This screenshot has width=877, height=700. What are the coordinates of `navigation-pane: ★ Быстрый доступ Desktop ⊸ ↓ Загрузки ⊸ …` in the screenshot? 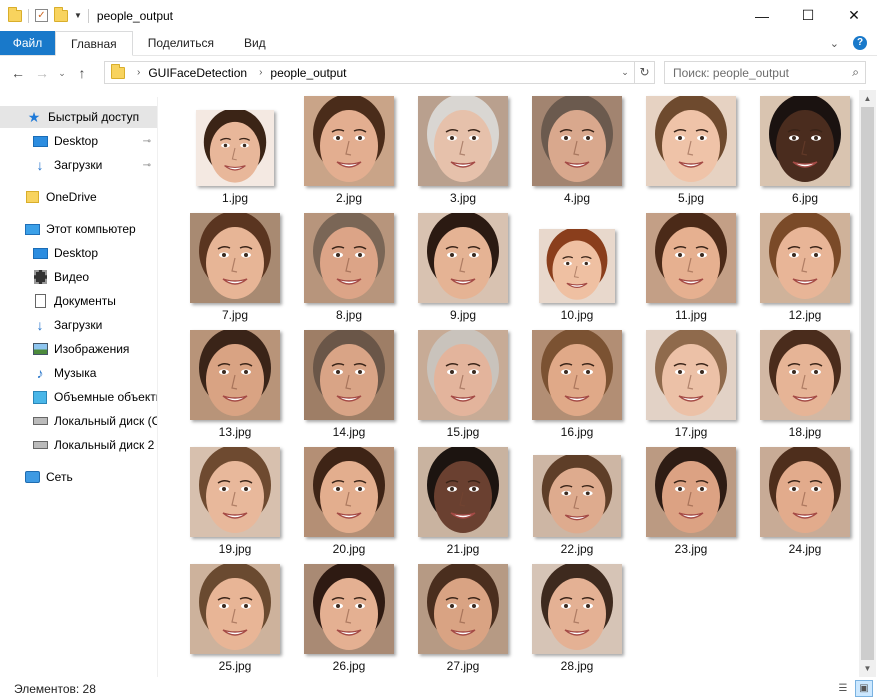 It's located at (79, 387).